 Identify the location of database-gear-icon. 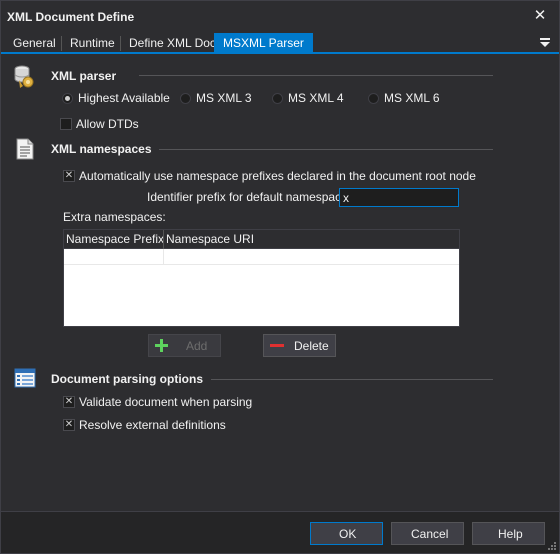
(24, 76).